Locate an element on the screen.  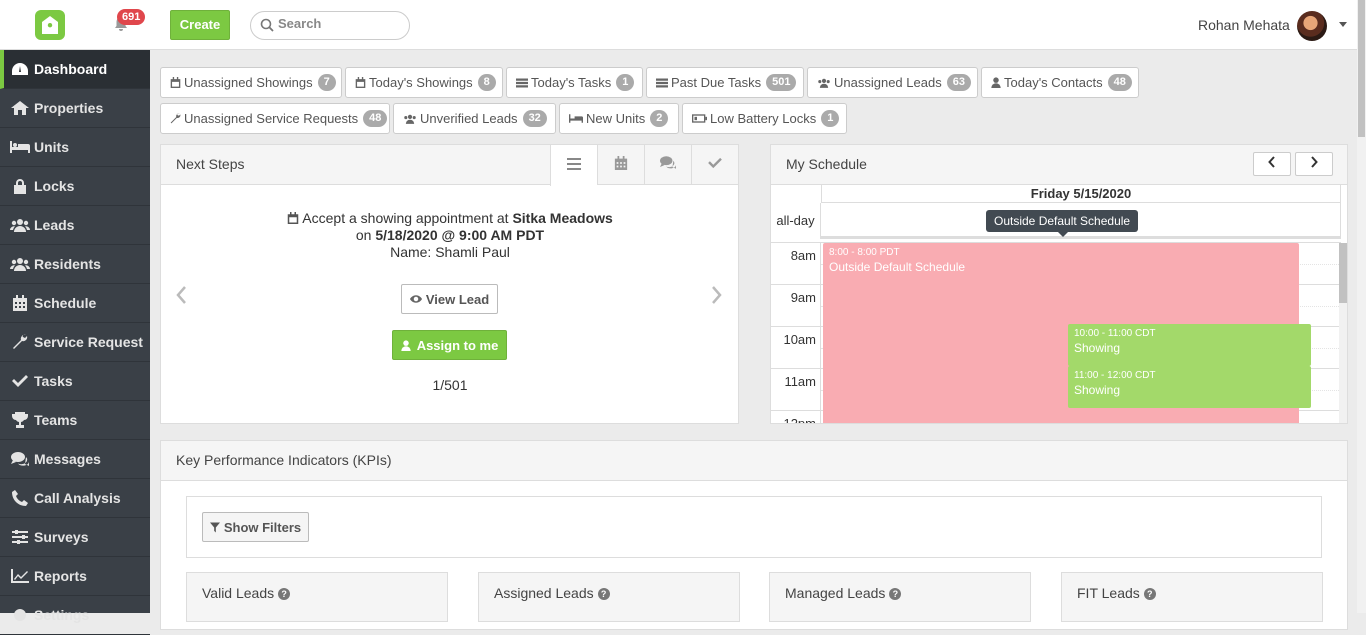
sidebar-item-units: Units is located at coordinates (75, 147).